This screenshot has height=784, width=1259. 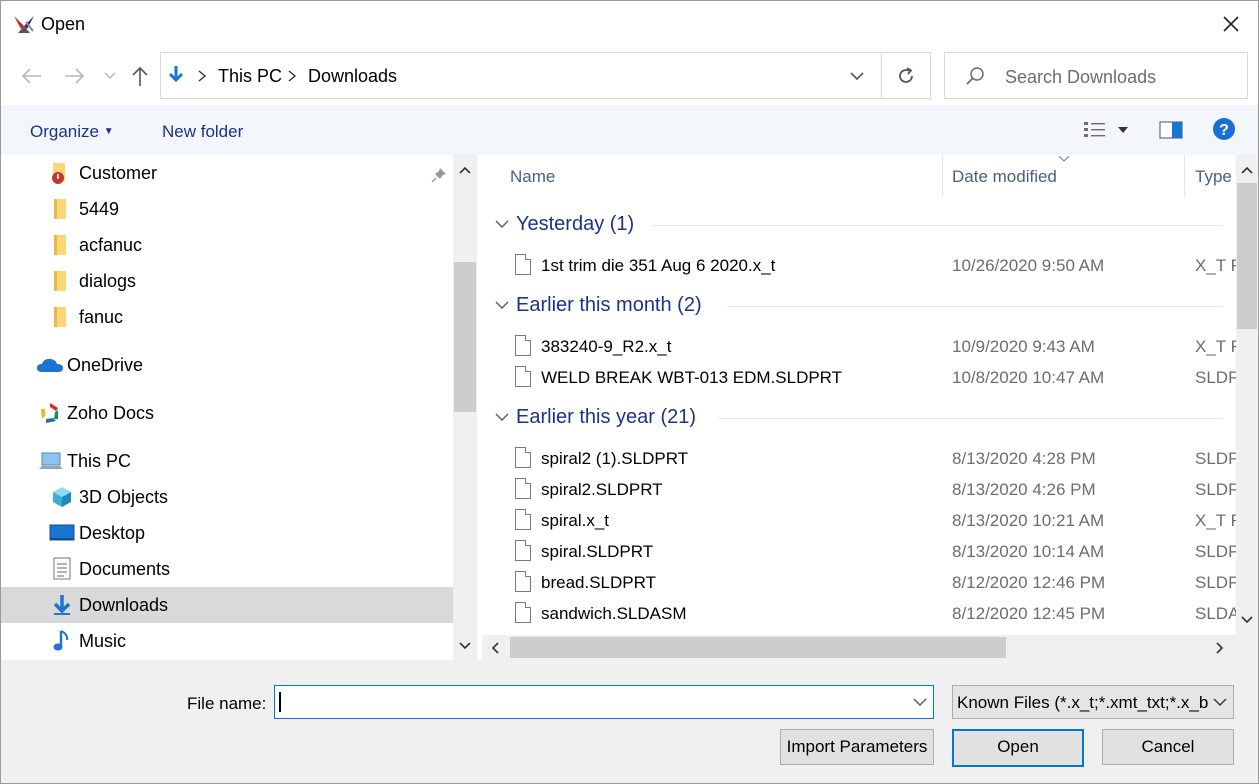 I want to click on file-name-dropdown-icon, so click(x=920, y=702).